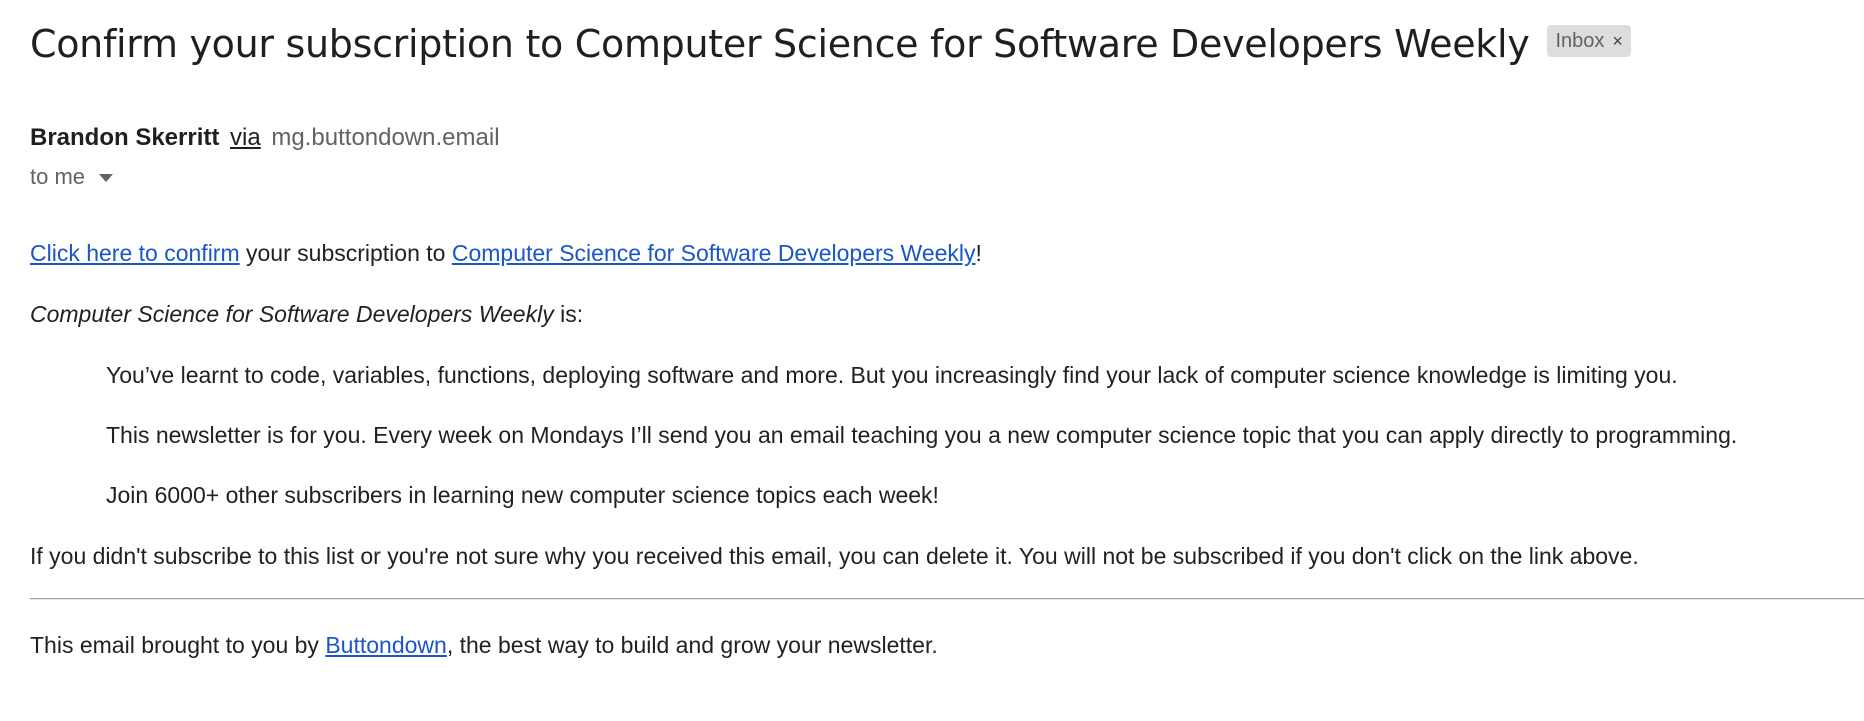 This screenshot has height=721, width=1864. What do you see at coordinates (124, 137) in the screenshot?
I see `sender-name: Brandon Skerritt` at bounding box center [124, 137].